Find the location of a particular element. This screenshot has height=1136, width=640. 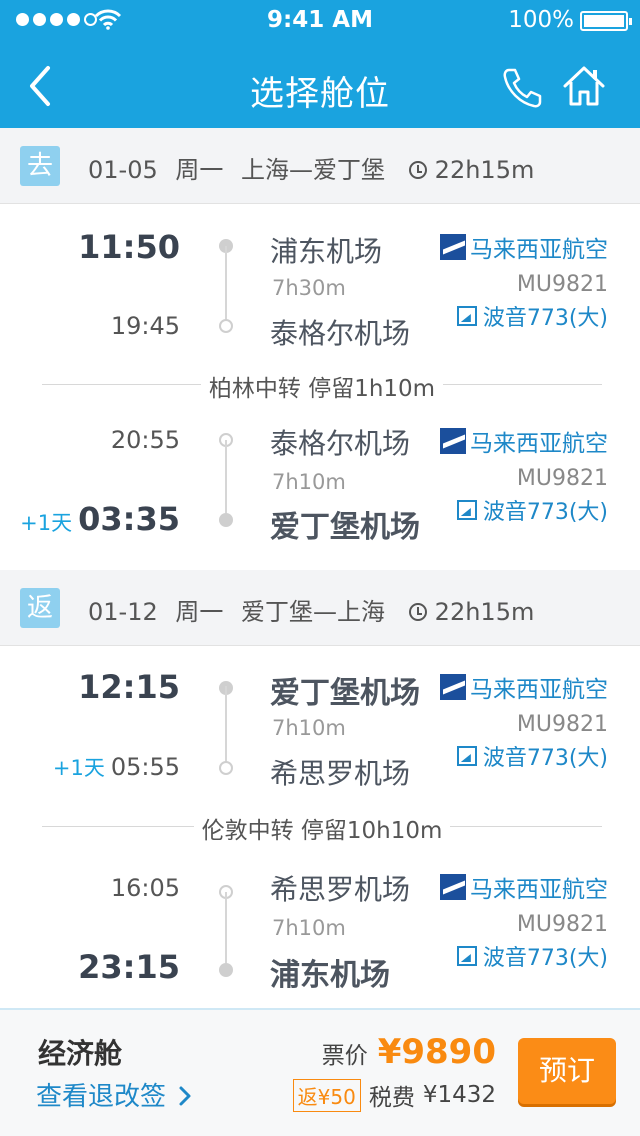

arrival-time: 23:15 is located at coordinates (129, 967).